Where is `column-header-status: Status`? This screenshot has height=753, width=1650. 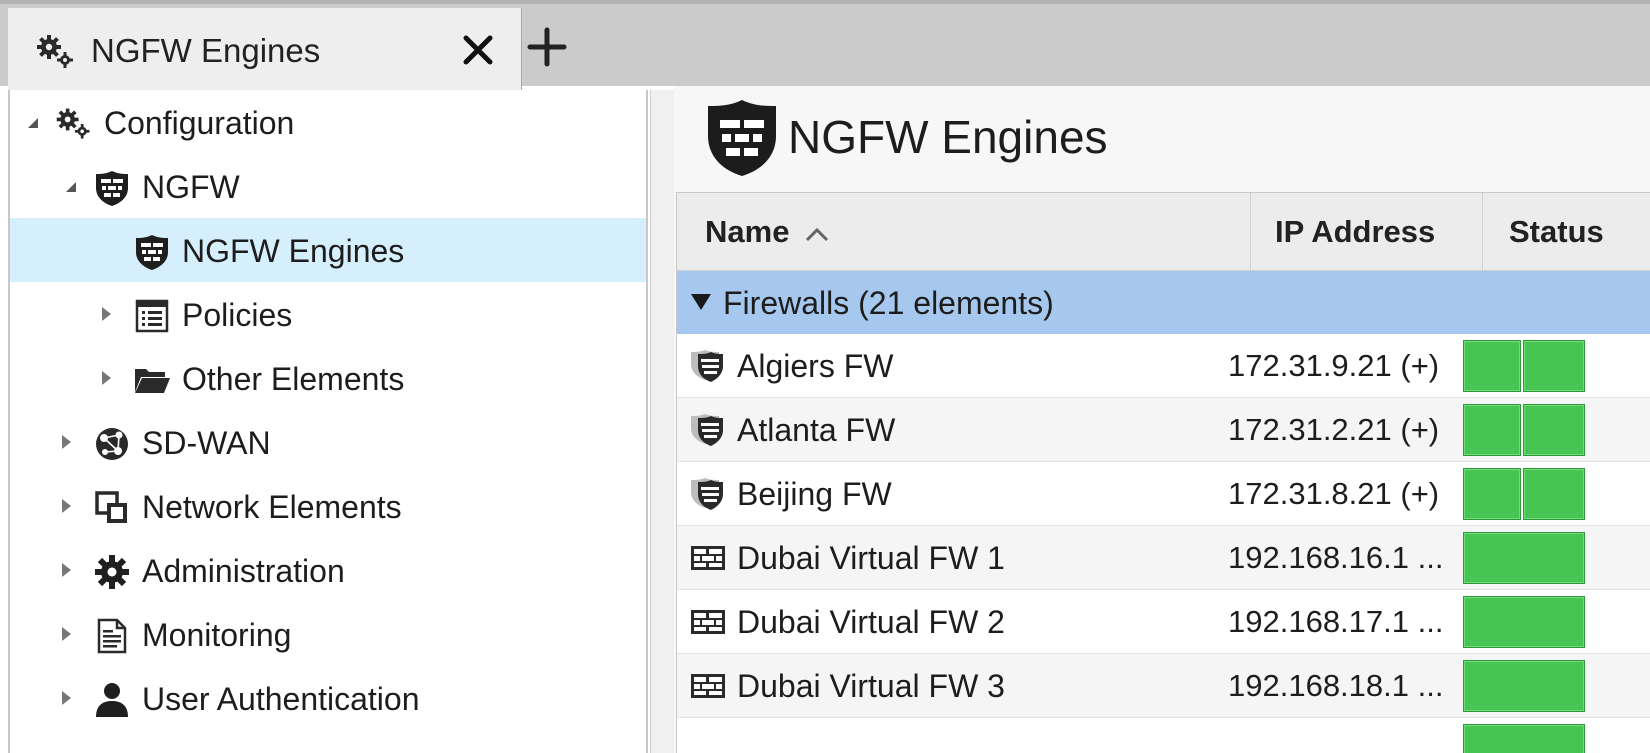
column-header-status: Status is located at coordinates (1566, 232).